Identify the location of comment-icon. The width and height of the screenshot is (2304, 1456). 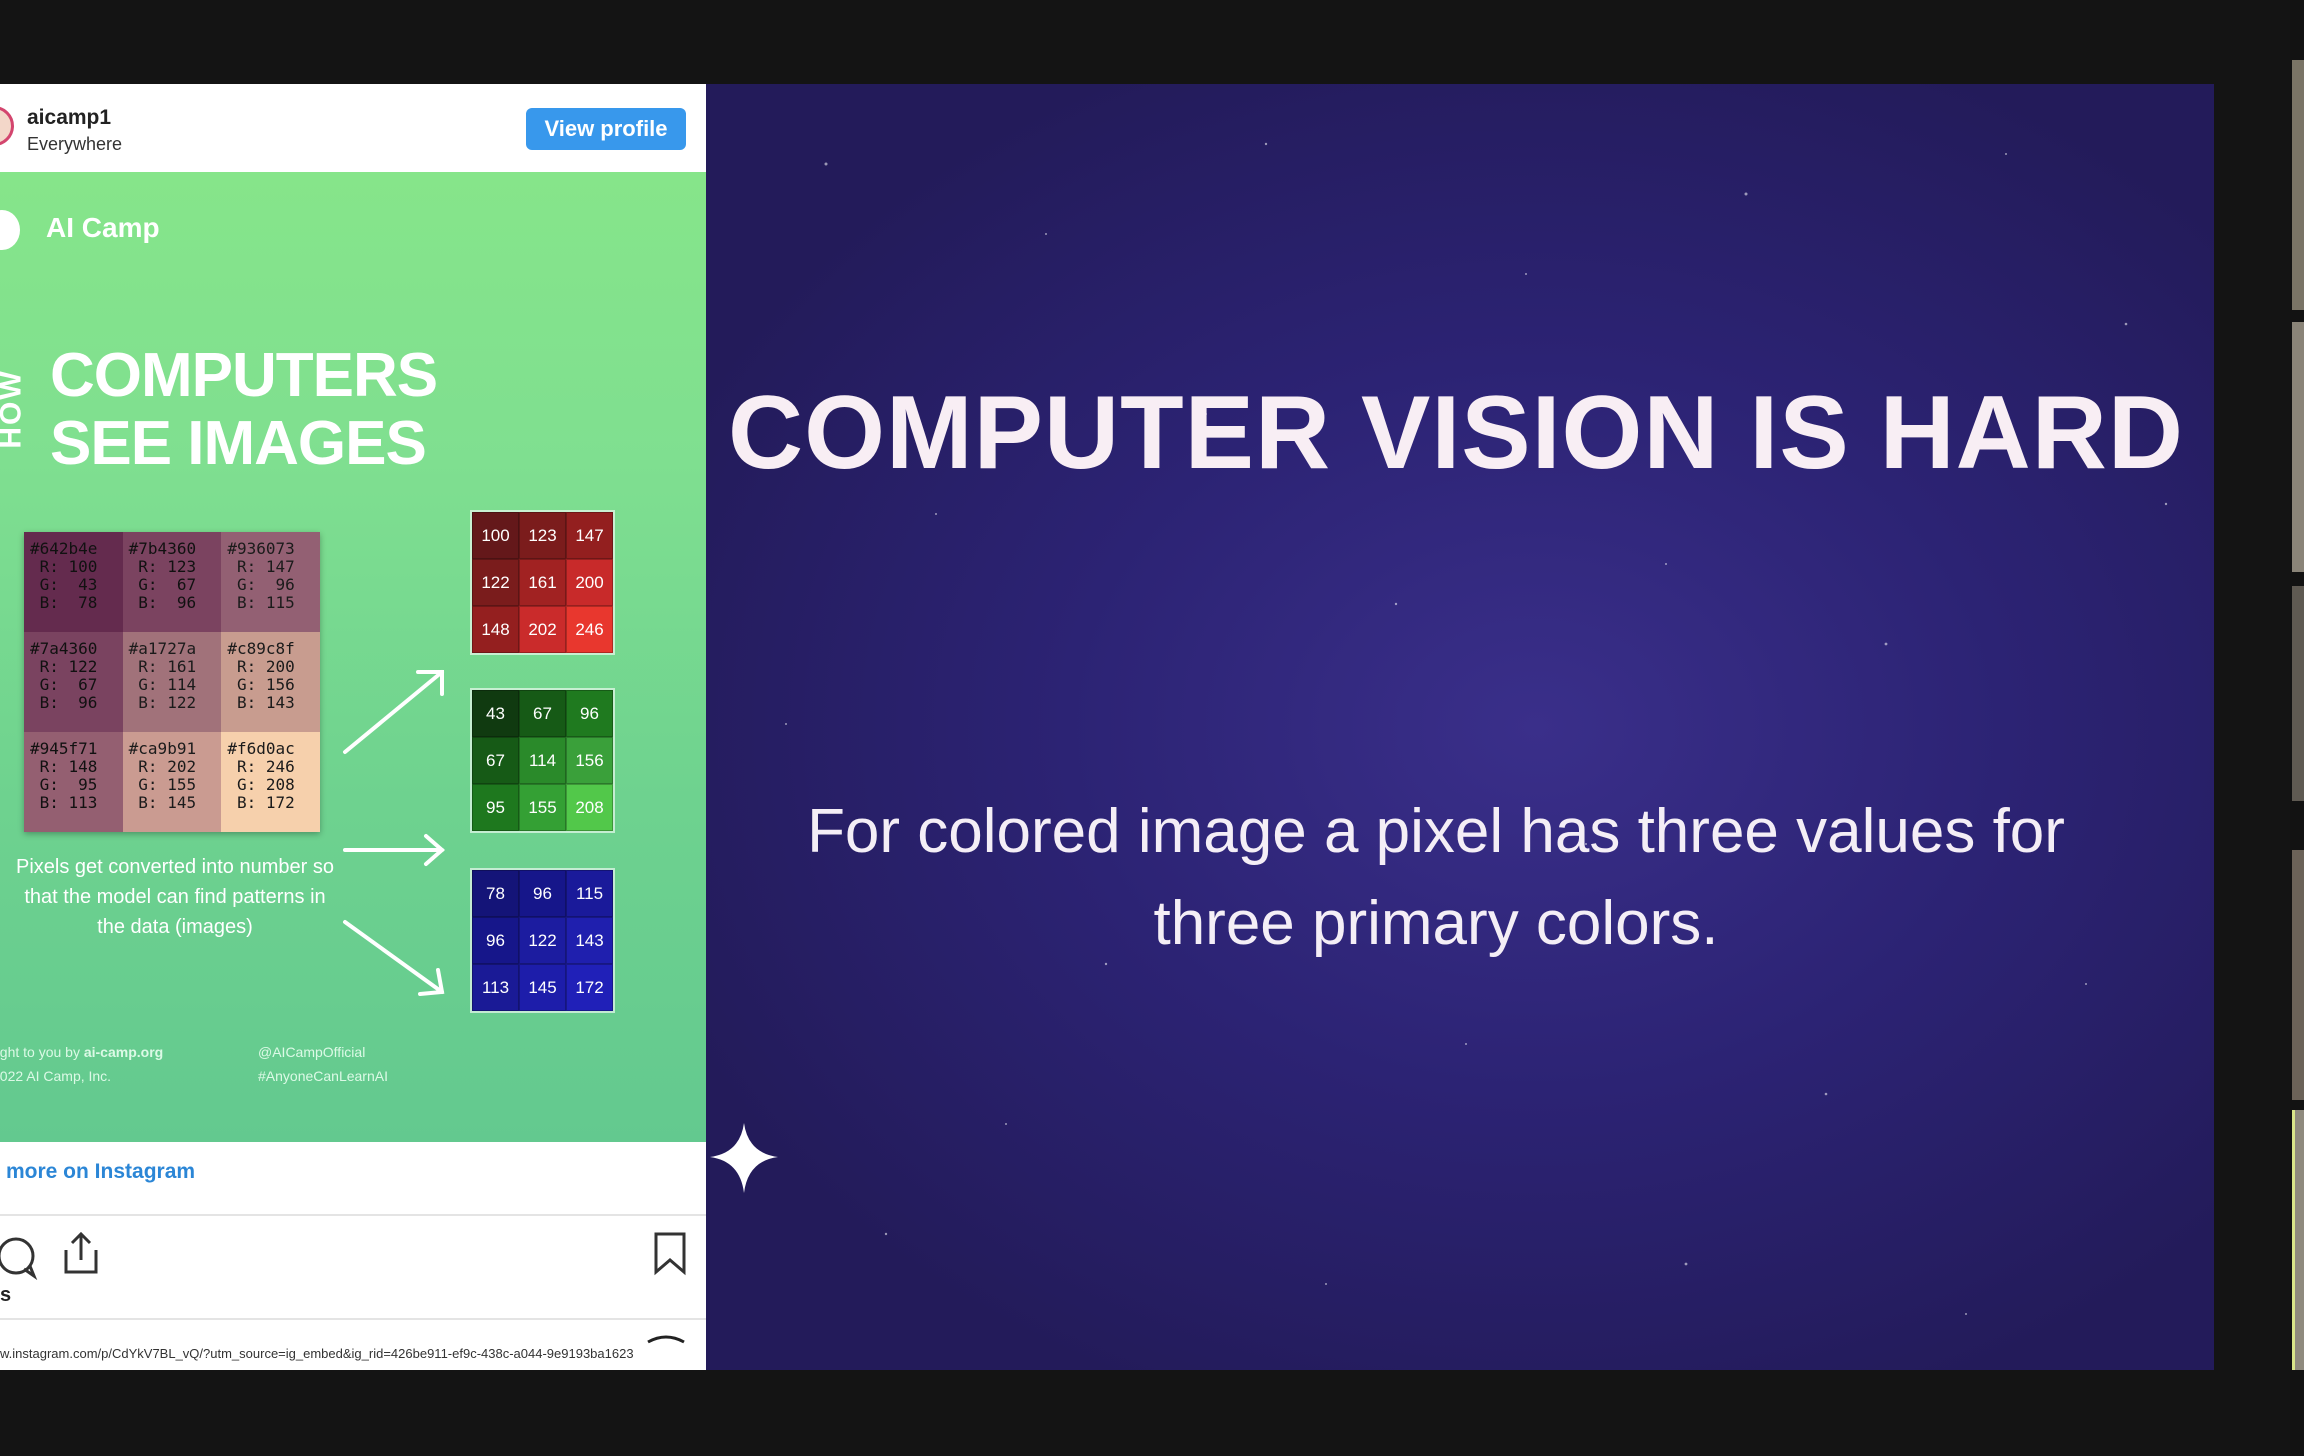
(22, 1258).